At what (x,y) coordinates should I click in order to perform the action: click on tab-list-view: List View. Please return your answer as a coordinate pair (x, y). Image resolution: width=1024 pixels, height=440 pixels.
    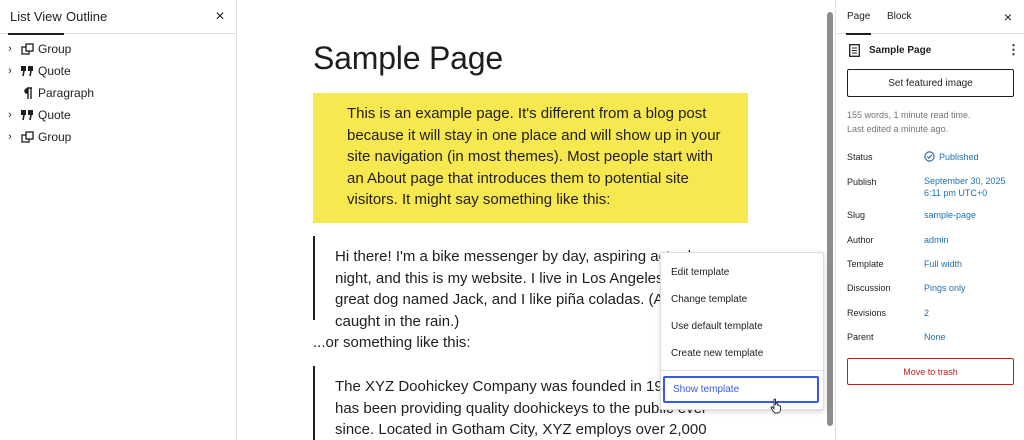
    Looking at the image, I should click on (36, 17).